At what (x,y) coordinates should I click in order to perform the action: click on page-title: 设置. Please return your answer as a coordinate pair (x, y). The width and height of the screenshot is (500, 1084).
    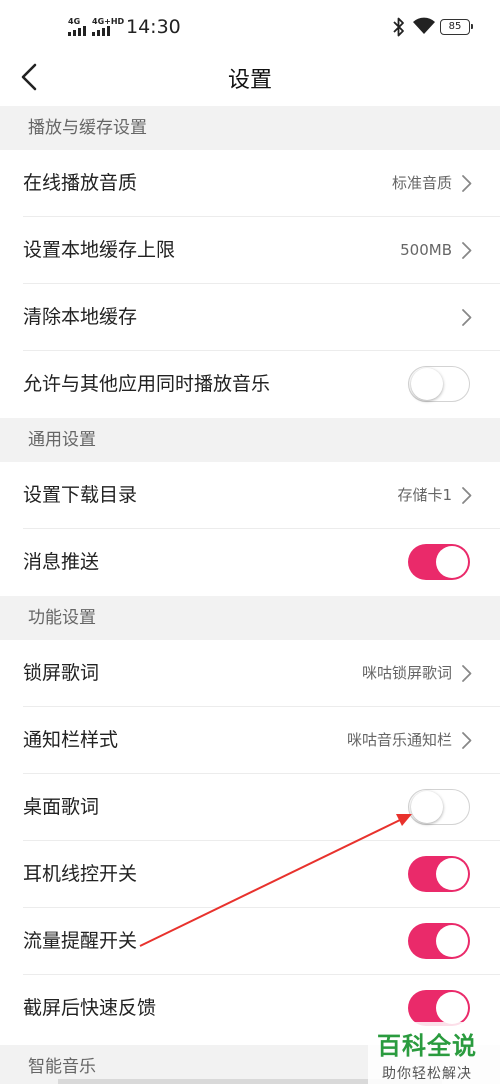
    Looking at the image, I should click on (249, 80).